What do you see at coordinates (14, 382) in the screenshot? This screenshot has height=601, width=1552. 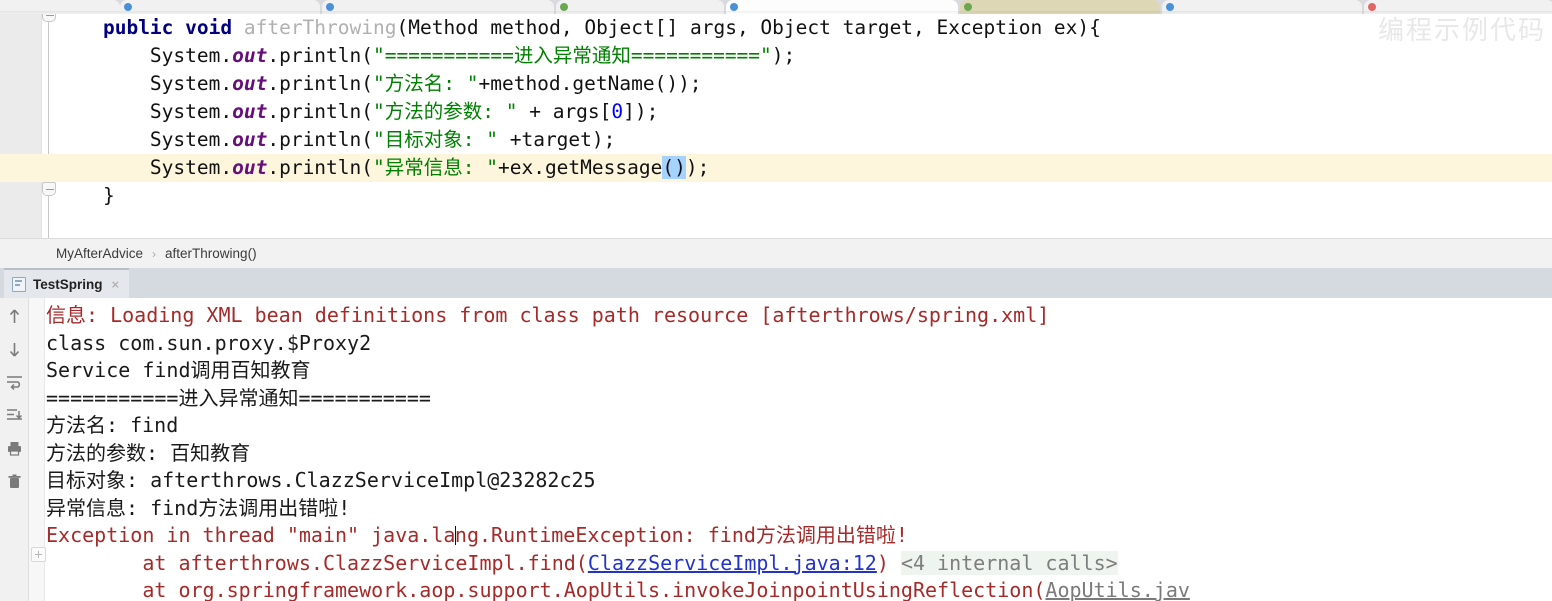 I see `soft-wrap-icon` at bounding box center [14, 382].